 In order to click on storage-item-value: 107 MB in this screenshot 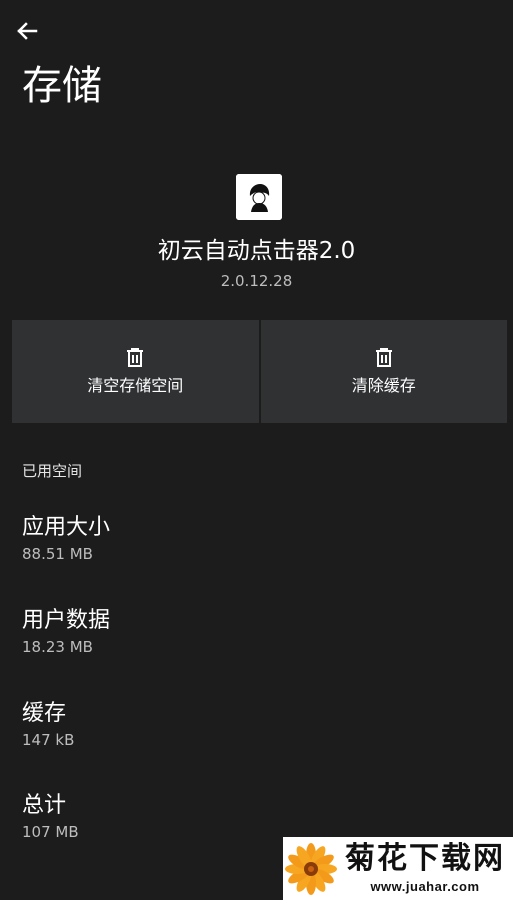, I will do `click(50, 832)`.